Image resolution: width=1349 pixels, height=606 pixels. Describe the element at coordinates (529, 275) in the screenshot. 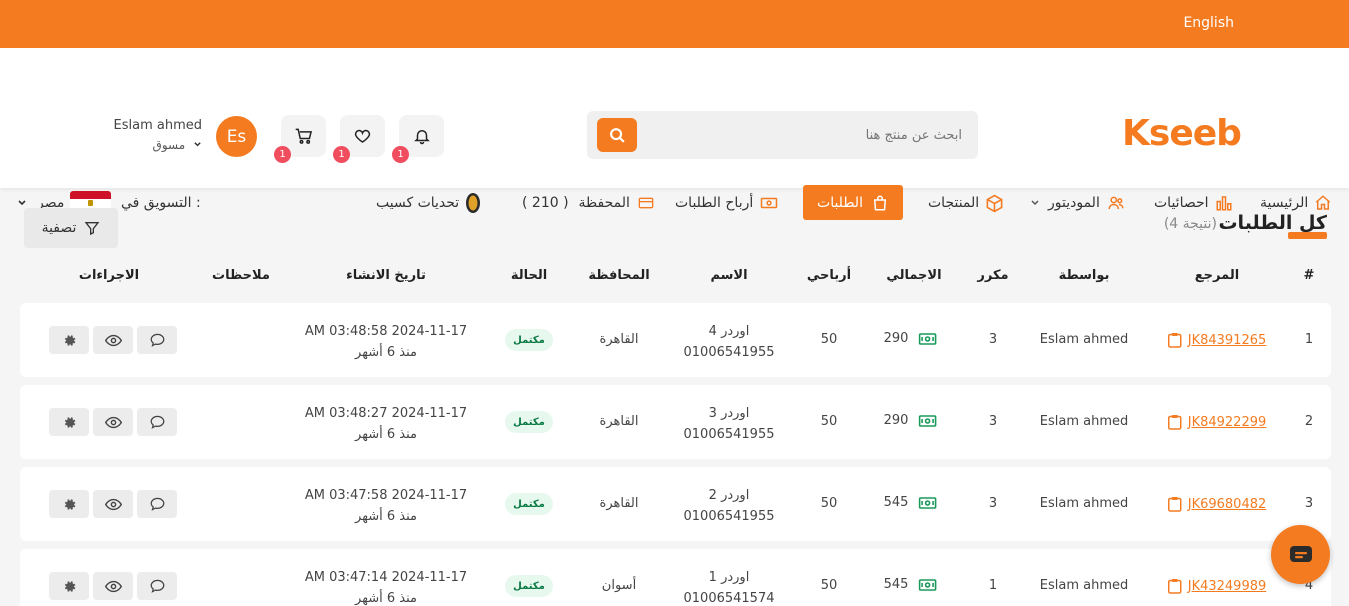

I see `header-status: الحالة` at that location.